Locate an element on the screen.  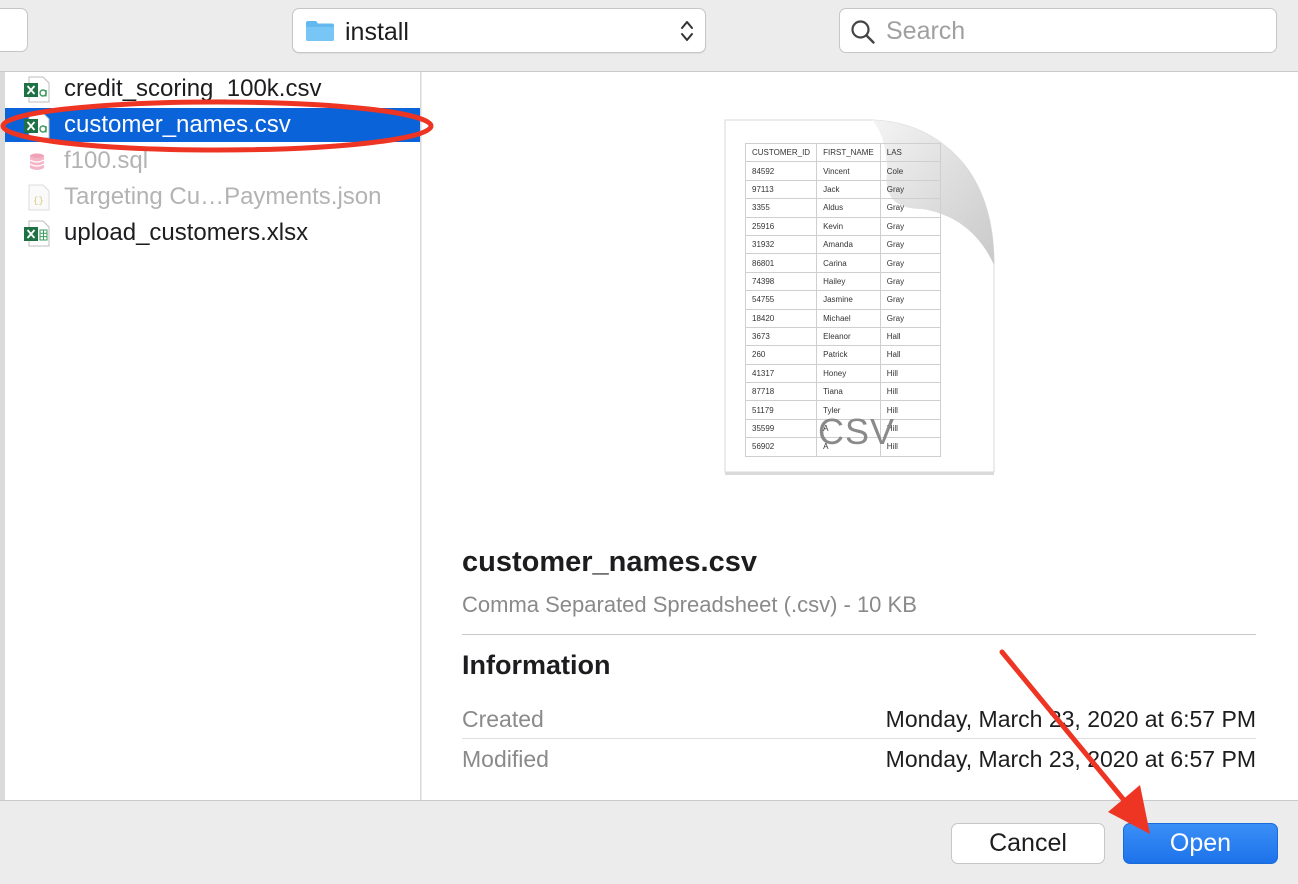
thumbnail-row: 260 Patrick Hall is located at coordinates (842, 355).